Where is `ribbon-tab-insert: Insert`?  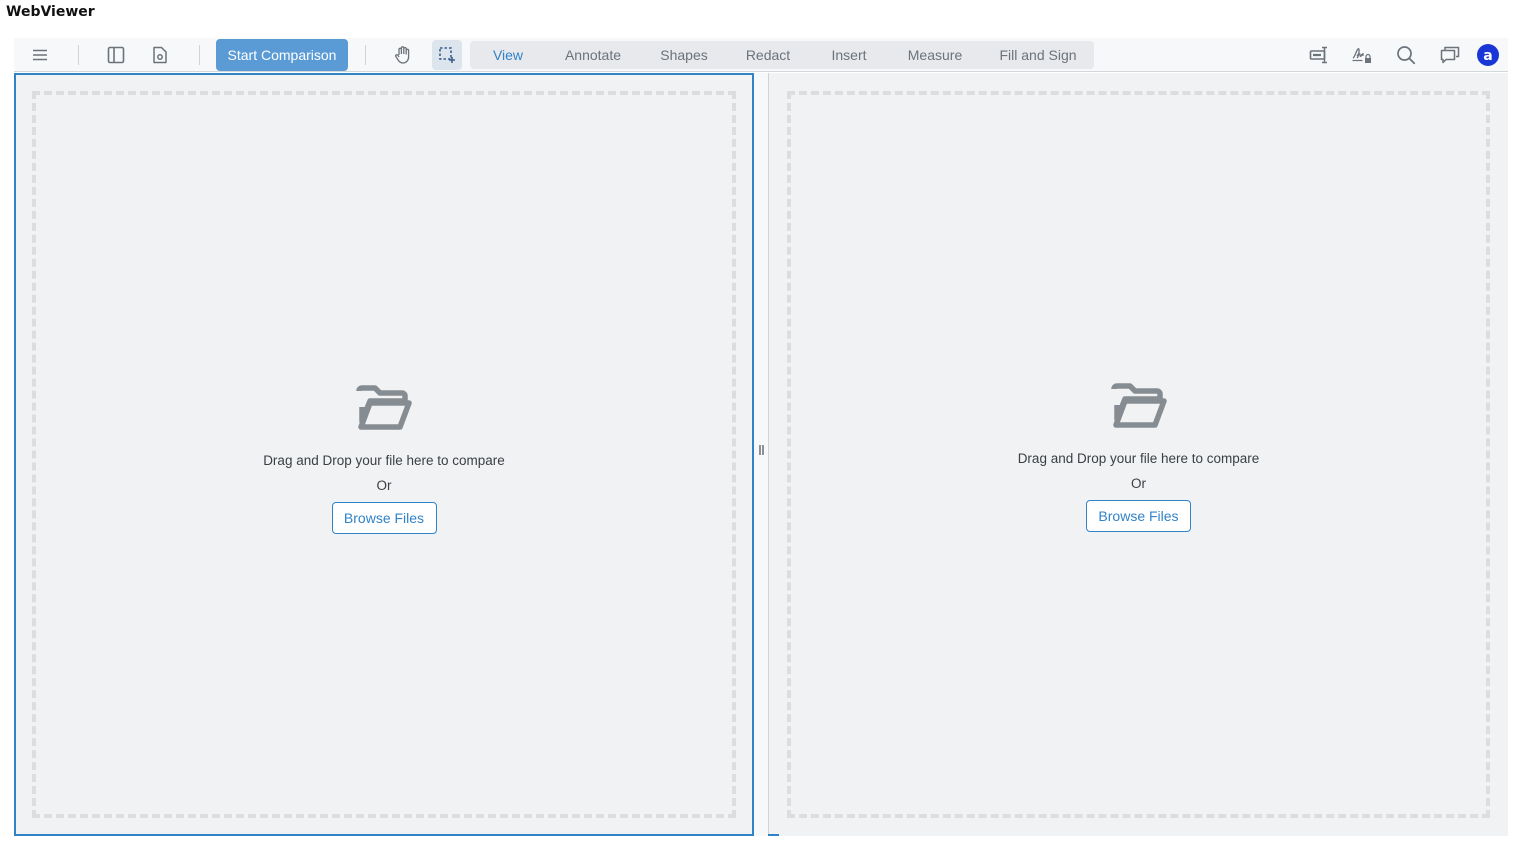 ribbon-tab-insert: Insert is located at coordinates (848, 55).